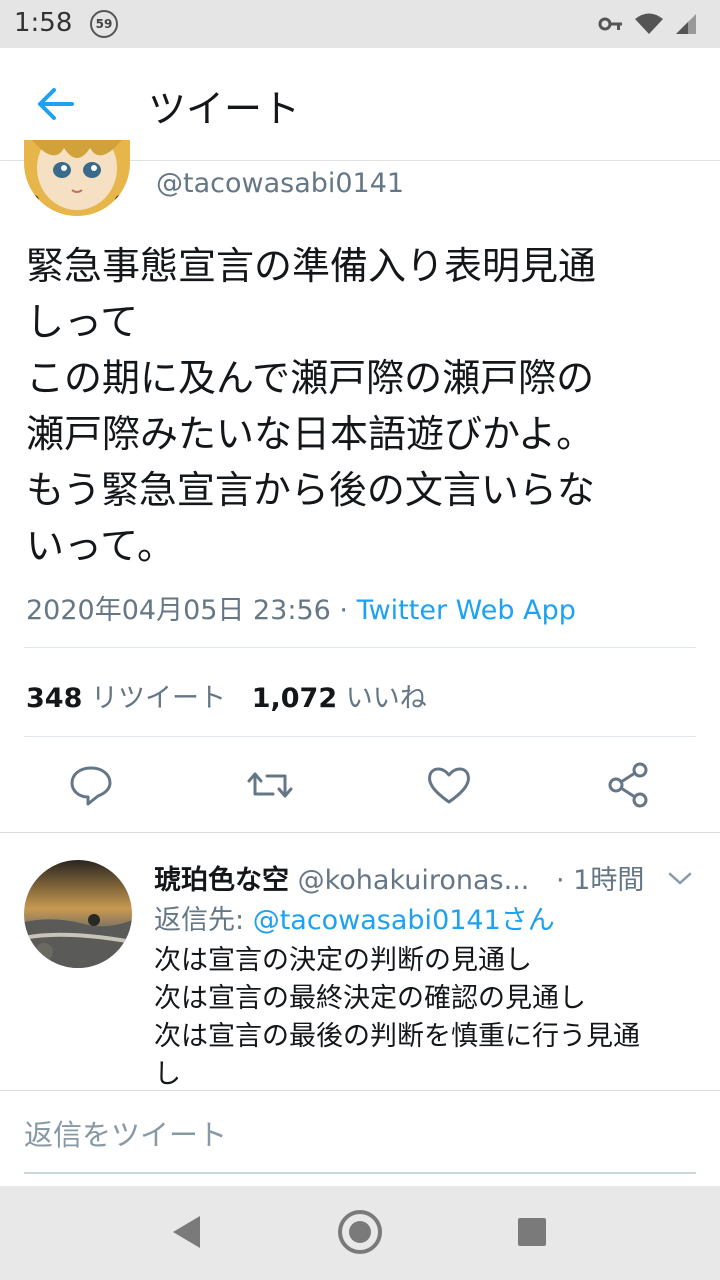 This screenshot has width=720, height=1280. I want to click on author-avatar-image, so click(77, 178).